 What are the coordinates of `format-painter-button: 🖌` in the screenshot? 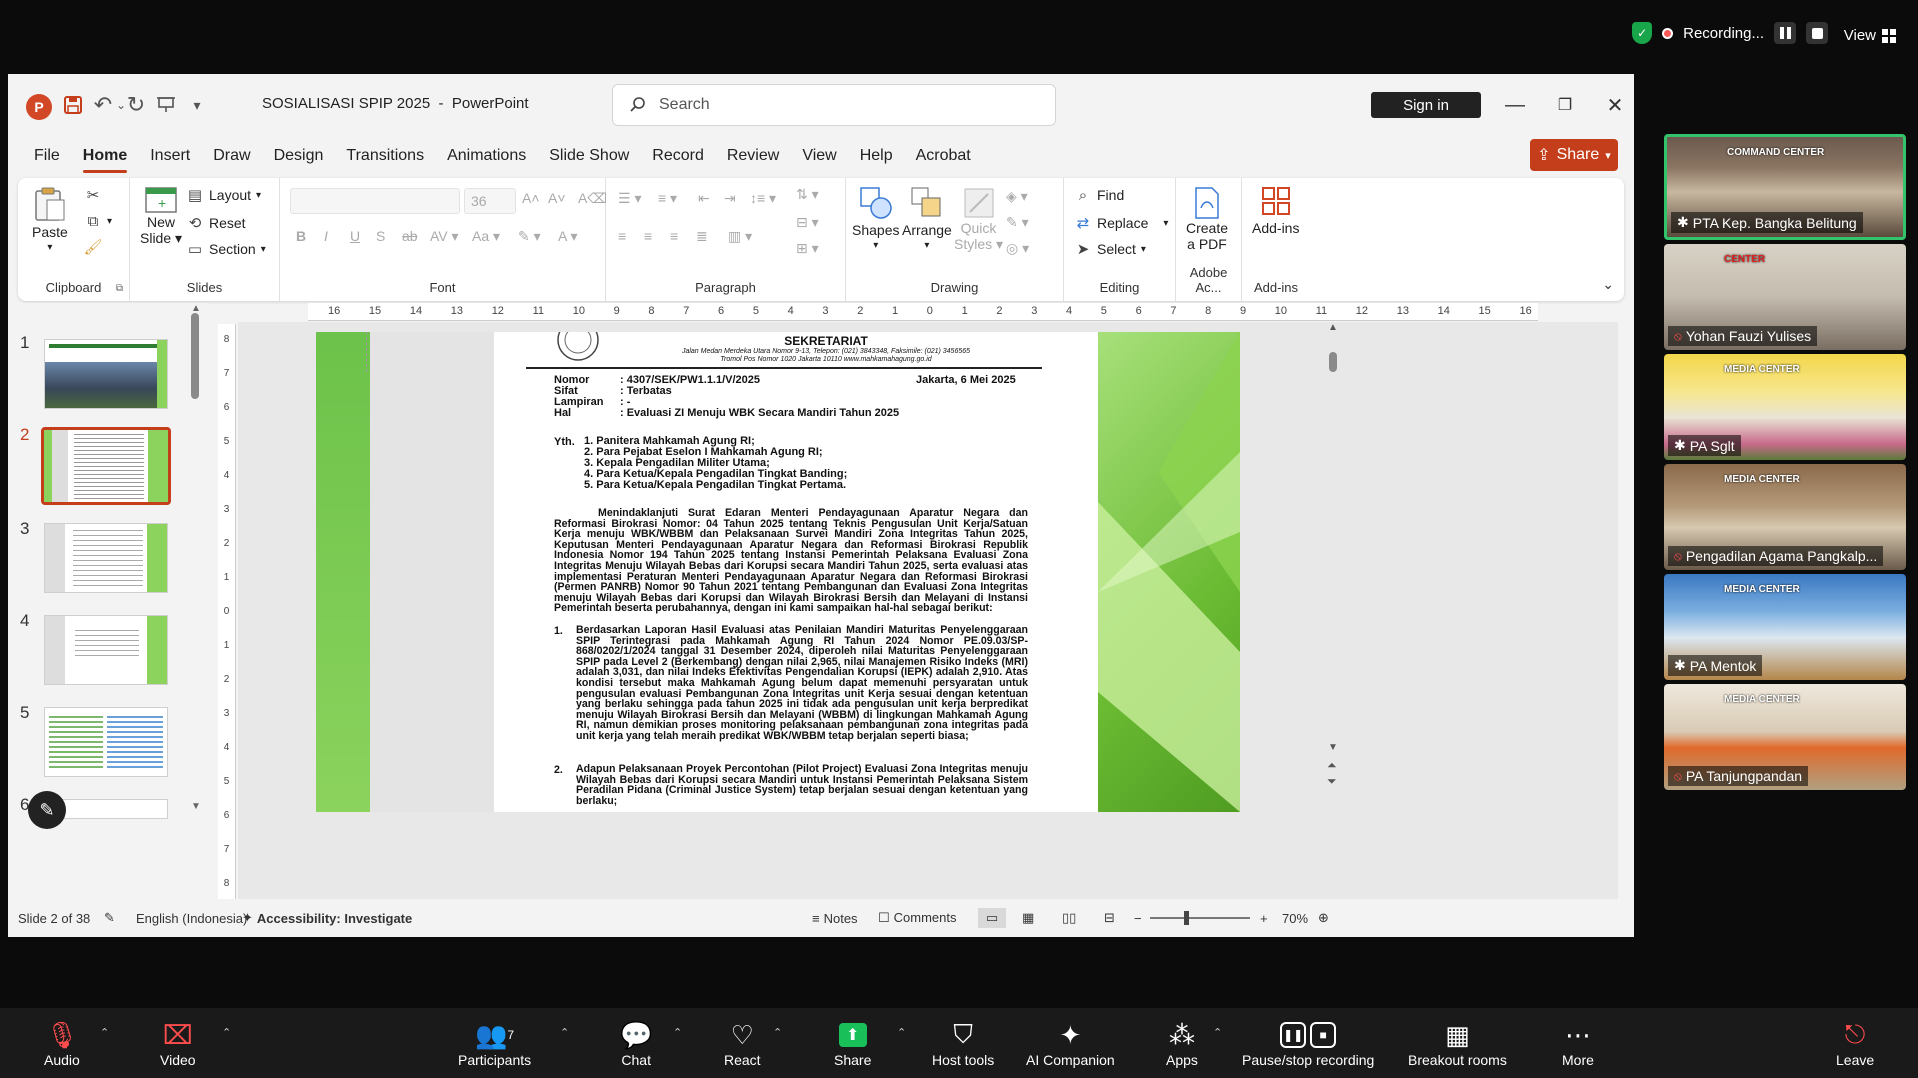 It's located at (92, 247).